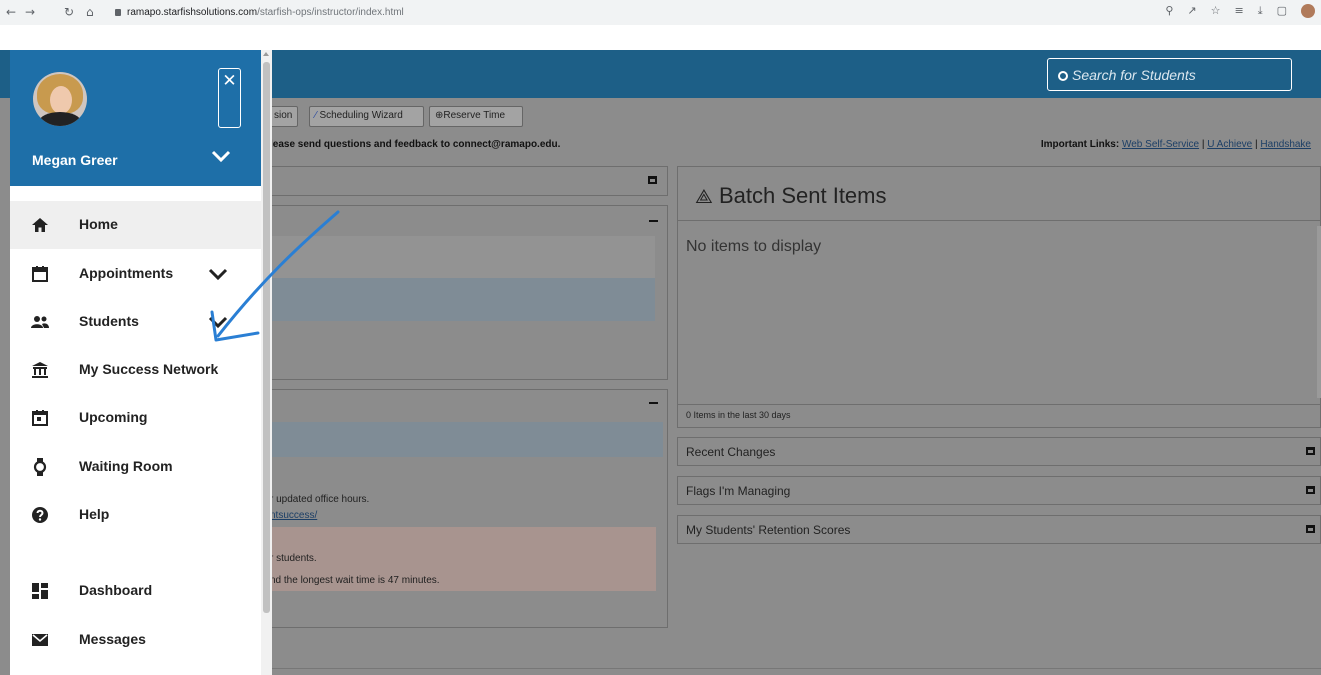 The height and width of the screenshot is (675, 1321). I want to click on reserve-time-label: Reserve Time, so click(474, 115).